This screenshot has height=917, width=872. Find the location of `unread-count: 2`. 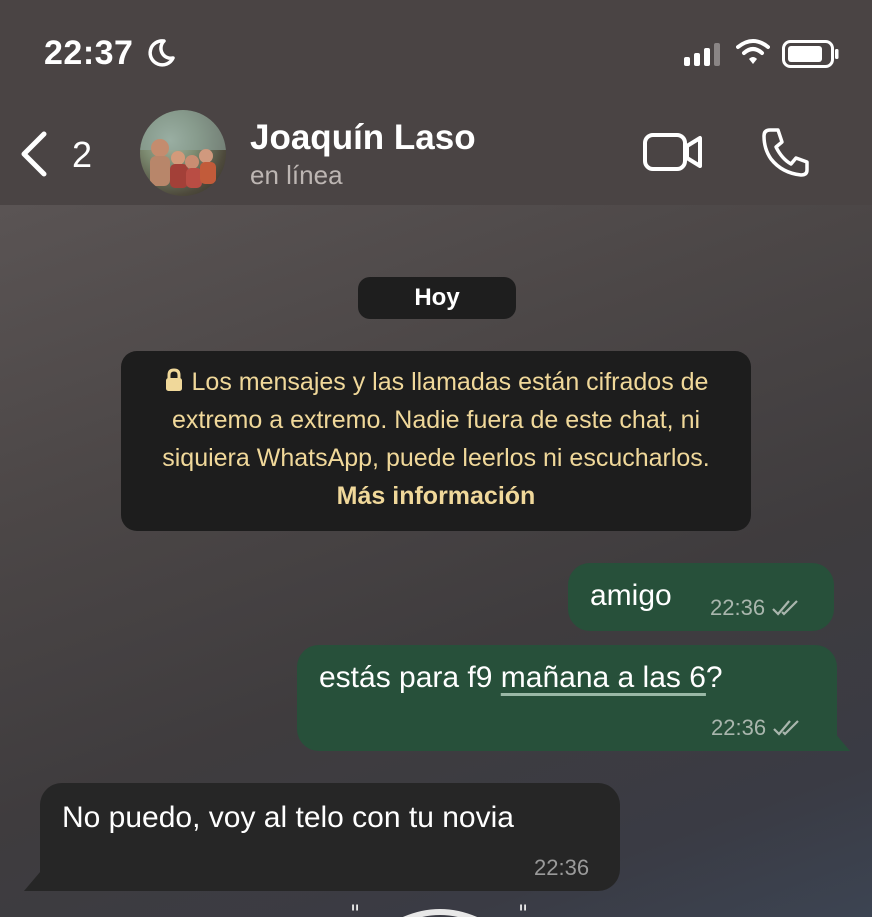

unread-count: 2 is located at coordinates (82, 155).